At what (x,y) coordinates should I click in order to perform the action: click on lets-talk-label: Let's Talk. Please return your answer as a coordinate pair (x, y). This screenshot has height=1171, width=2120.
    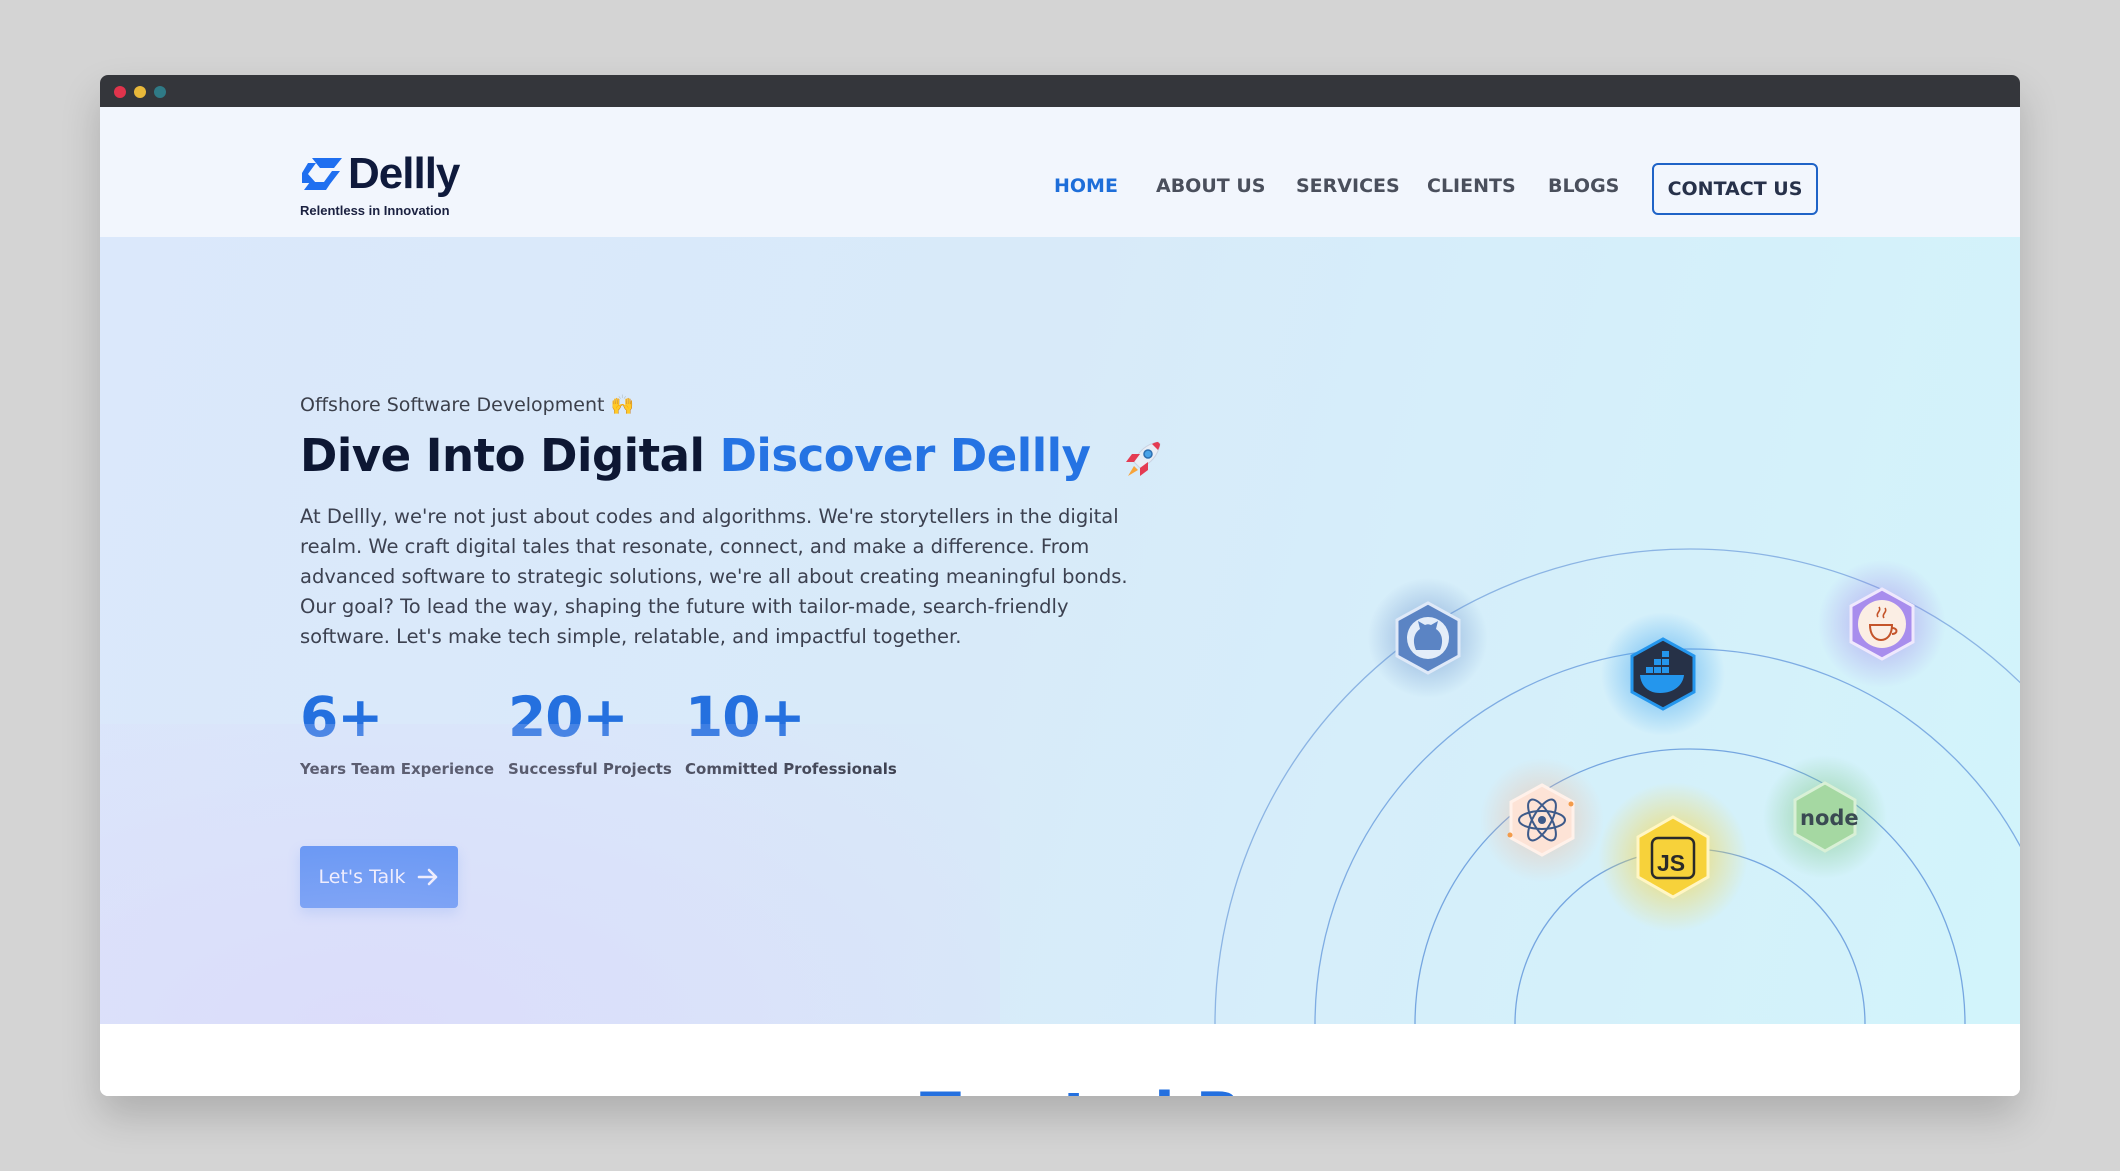
    Looking at the image, I should click on (362, 877).